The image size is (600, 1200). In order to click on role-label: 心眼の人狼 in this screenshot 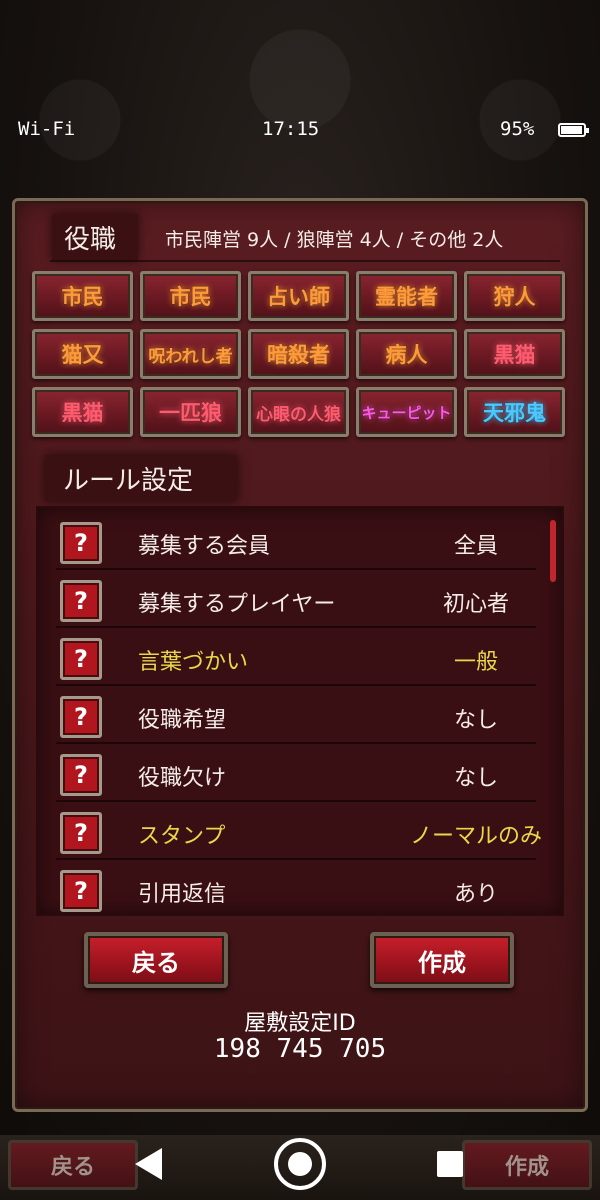, I will do `click(298, 414)`.